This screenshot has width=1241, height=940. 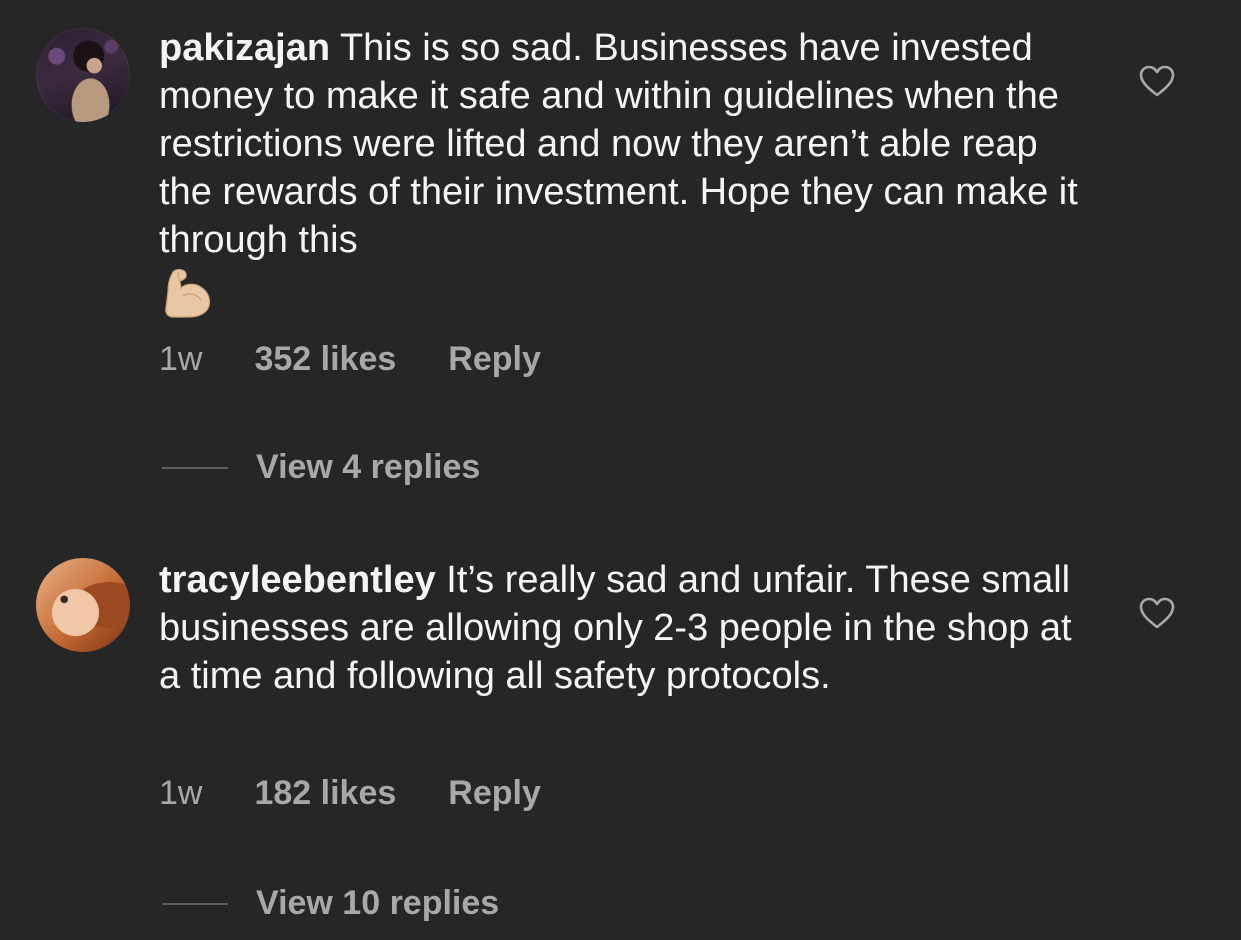 I want to click on flexed-biceps-icon, so click(x=188, y=293).